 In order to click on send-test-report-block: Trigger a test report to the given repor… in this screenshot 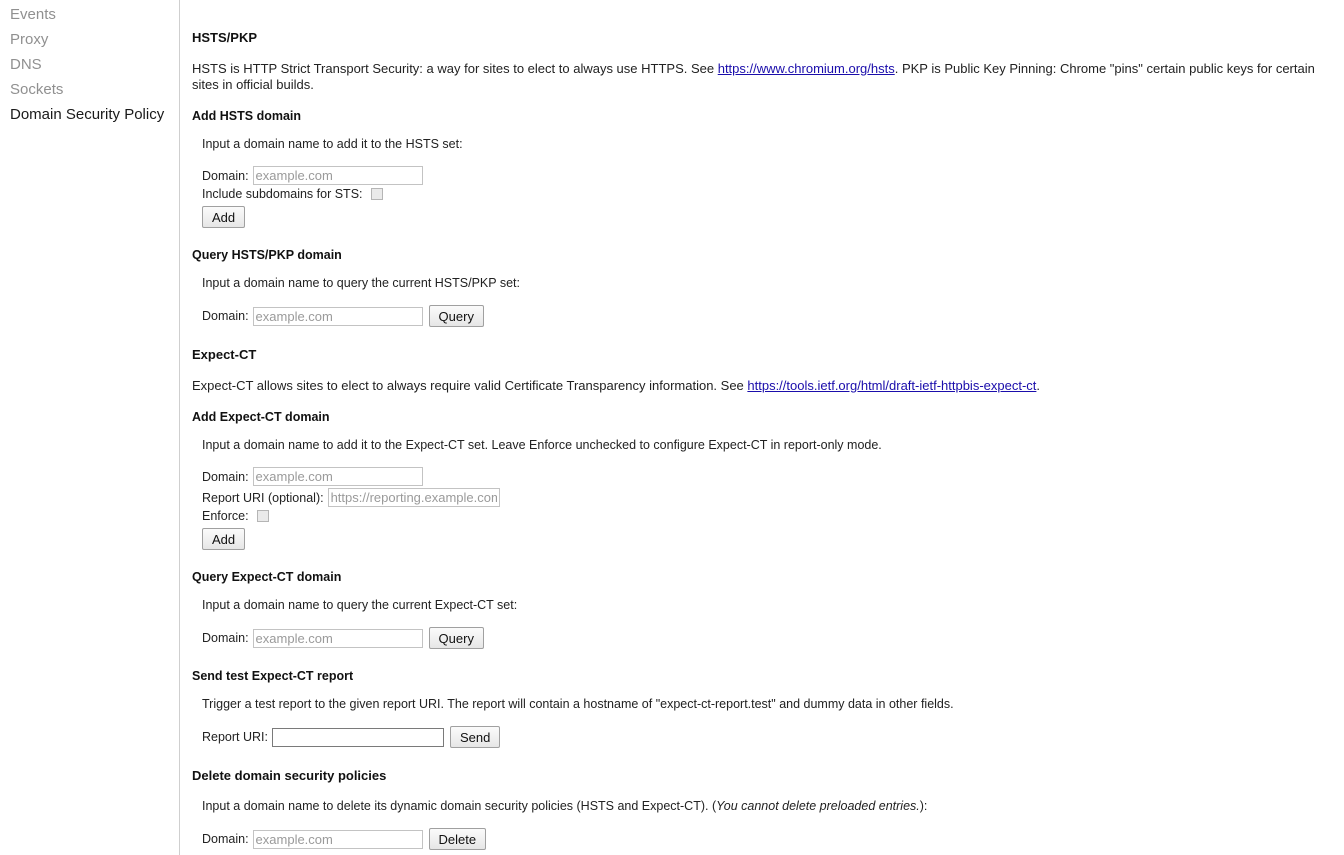, I will do `click(761, 722)`.